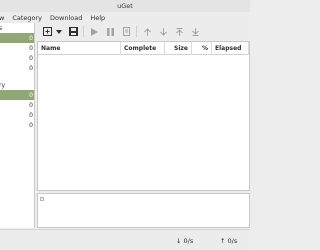 The width and height of the screenshot is (320, 250). What do you see at coordinates (179, 241) in the screenshot?
I see `download-arrow-icon: ↓` at bounding box center [179, 241].